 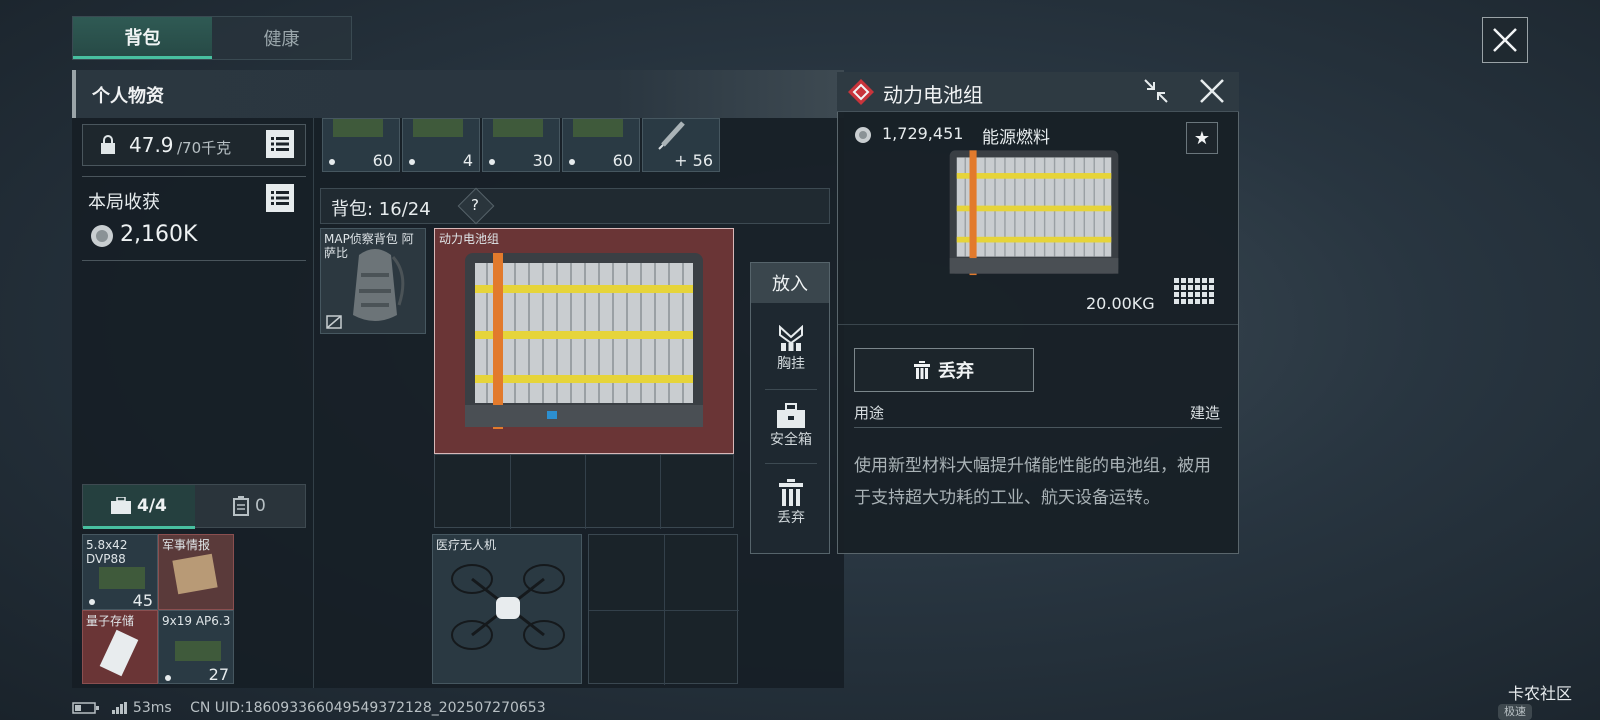 What do you see at coordinates (281, 38) in the screenshot?
I see `tab-health: 健康` at bounding box center [281, 38].